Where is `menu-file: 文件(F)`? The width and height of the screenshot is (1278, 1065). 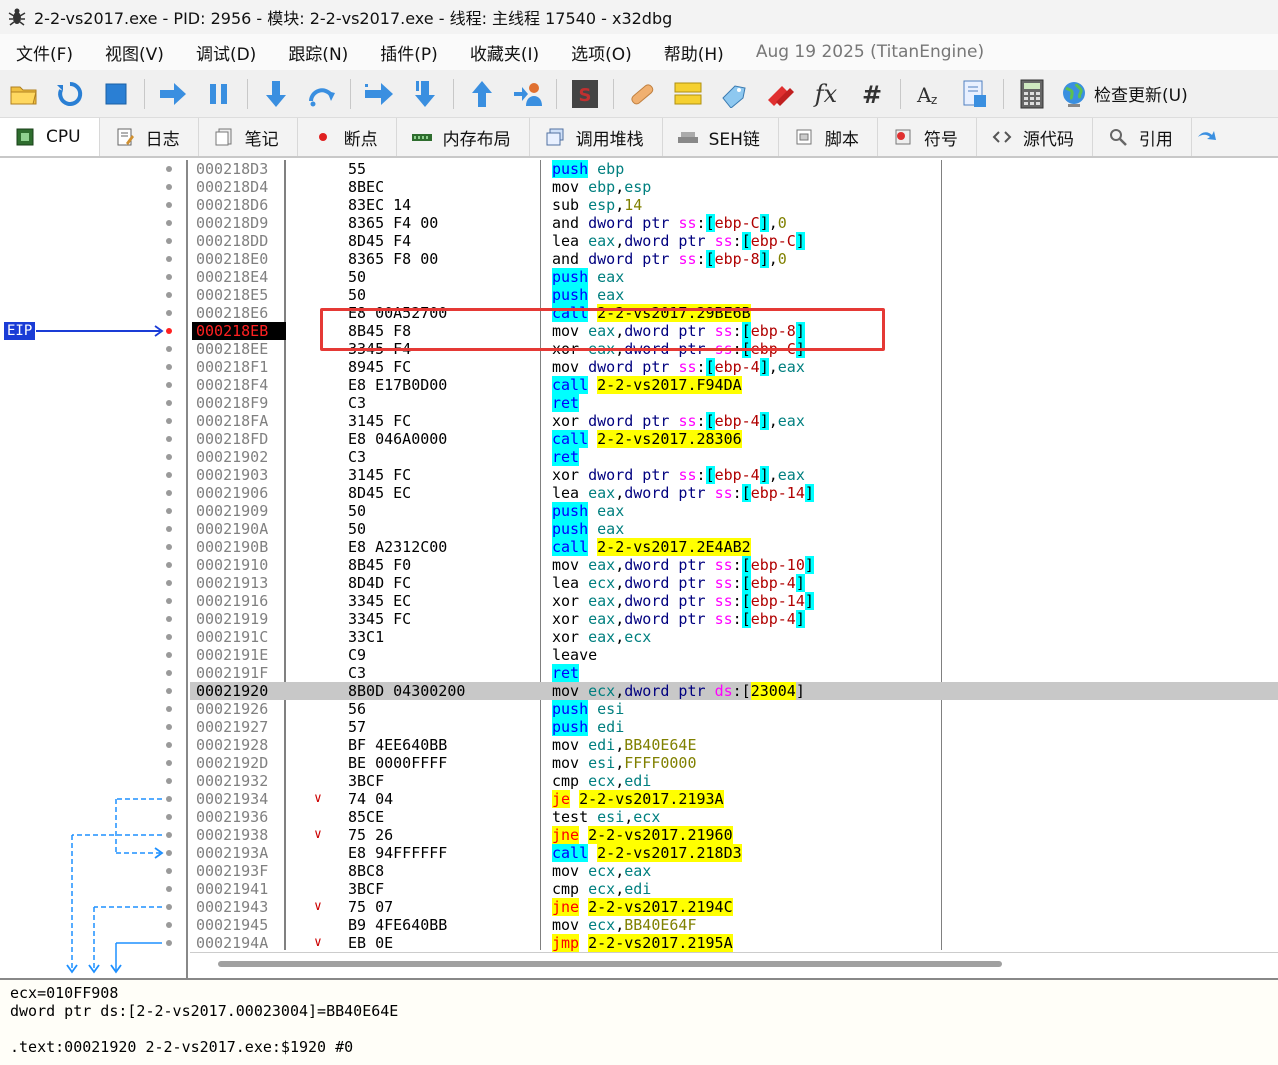 menu-file: 文件(F) is located at coordinates (44, 52).